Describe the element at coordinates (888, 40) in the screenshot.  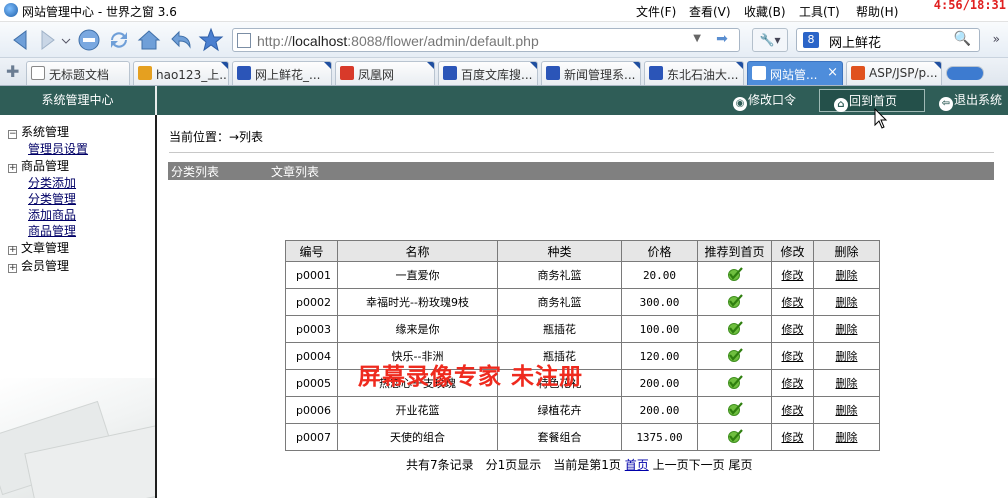
I see `search-box: 8 网上鲜花 🔍` at that location.